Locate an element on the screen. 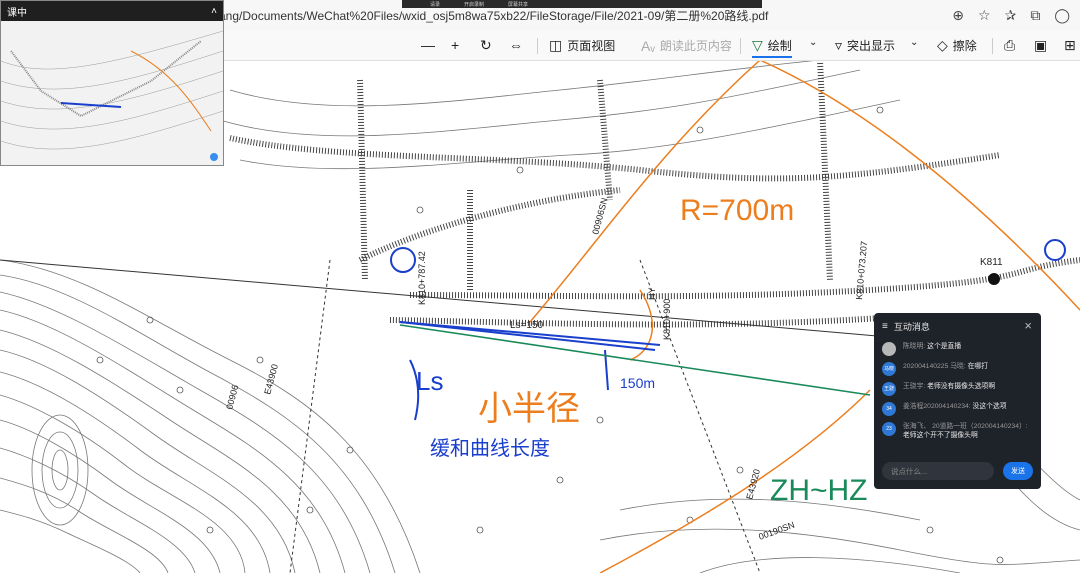 This screenshot has height=573, width=1080. chat-message: 王骁 王骁宇: 老师没有摄像头选项啊 is located at coordinates (957, 389).